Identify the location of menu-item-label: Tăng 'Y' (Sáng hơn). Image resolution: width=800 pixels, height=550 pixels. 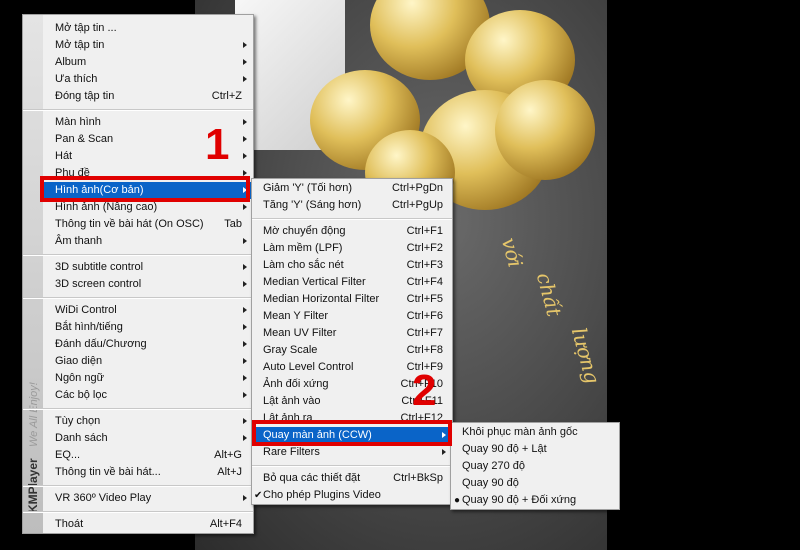
(312, 205).